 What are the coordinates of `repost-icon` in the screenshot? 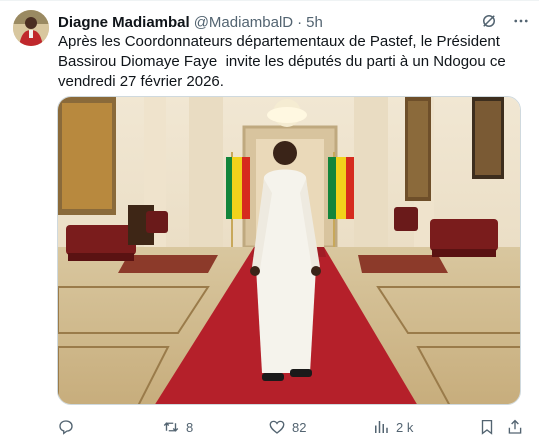 It's located at (171, 427).